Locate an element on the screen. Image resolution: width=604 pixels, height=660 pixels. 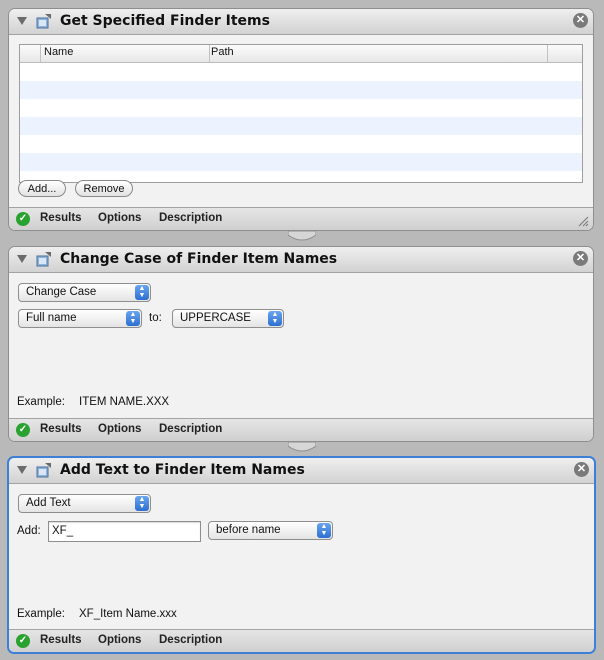
example-value: ITEM NAME.XXX is located at coordinates (124, 402).